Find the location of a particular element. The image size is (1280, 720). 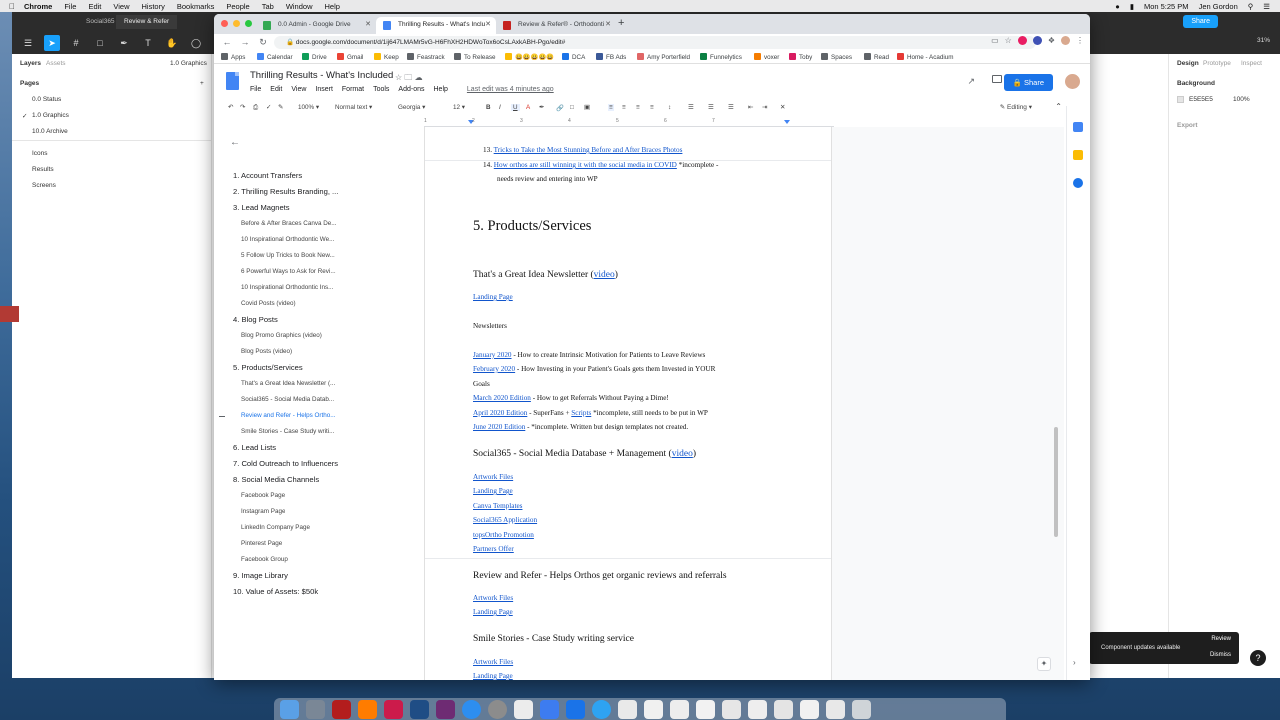

extension-icon is located at coordinates (1022, 40).